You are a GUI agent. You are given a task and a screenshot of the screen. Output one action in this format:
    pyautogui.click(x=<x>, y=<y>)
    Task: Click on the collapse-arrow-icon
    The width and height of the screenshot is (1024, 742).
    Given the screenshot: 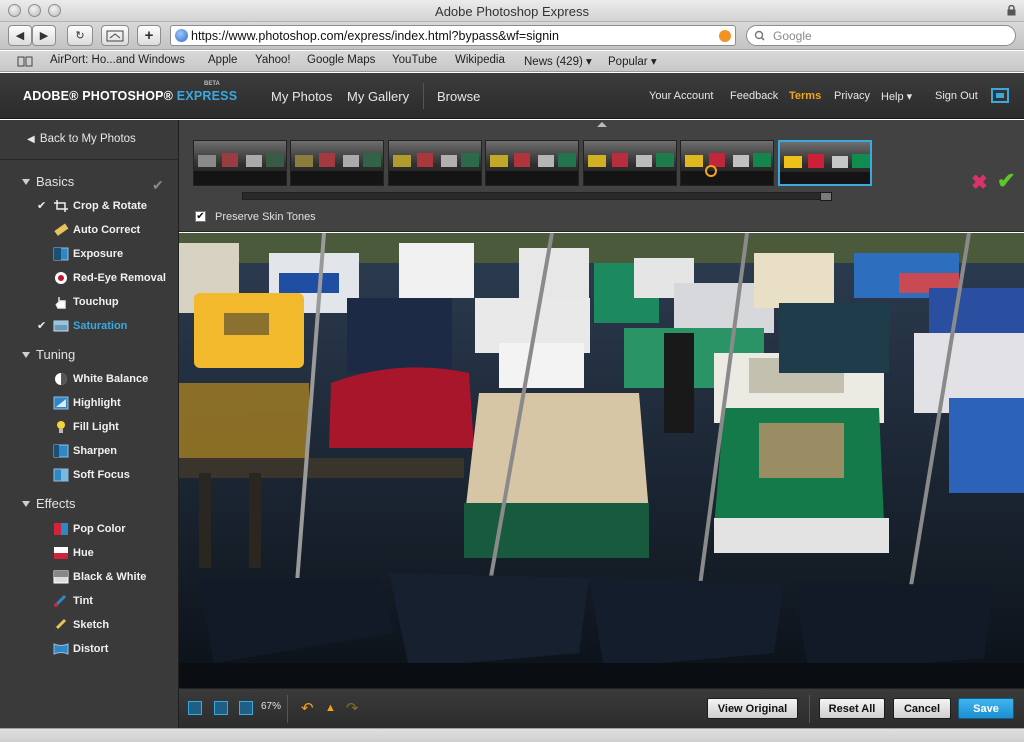 What is the action you would take?
    pyautogui.click(x=602, y=124)
    